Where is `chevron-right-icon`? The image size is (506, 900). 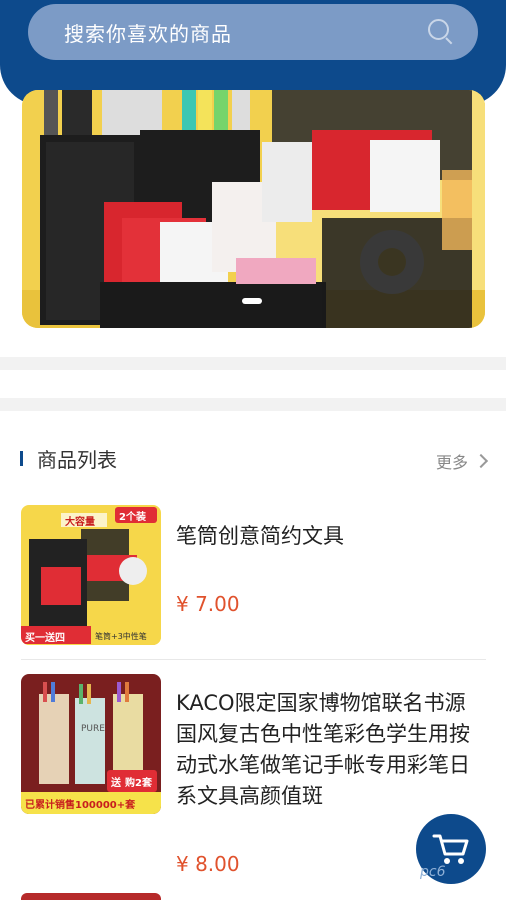
chevron-right-icon is located at coordinates (481, 461).